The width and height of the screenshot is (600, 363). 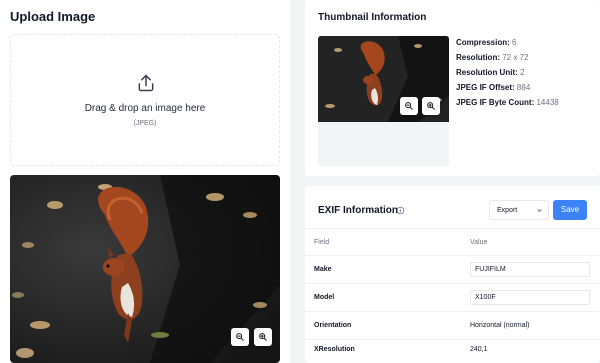 I want to click on row-field: Make, so click(x=323, y=269).